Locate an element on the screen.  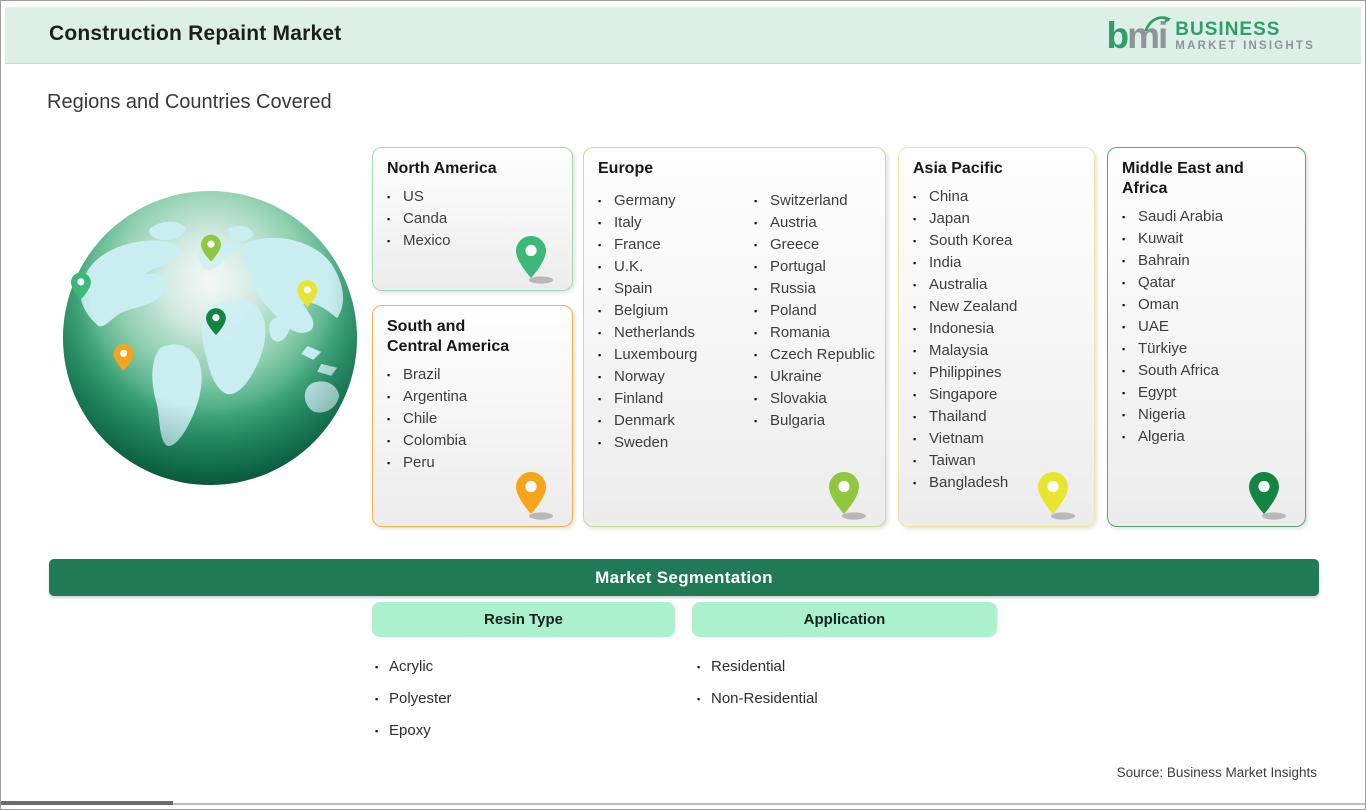
list-item: ▪ Indonesia is located at coordinates (1000, 329).